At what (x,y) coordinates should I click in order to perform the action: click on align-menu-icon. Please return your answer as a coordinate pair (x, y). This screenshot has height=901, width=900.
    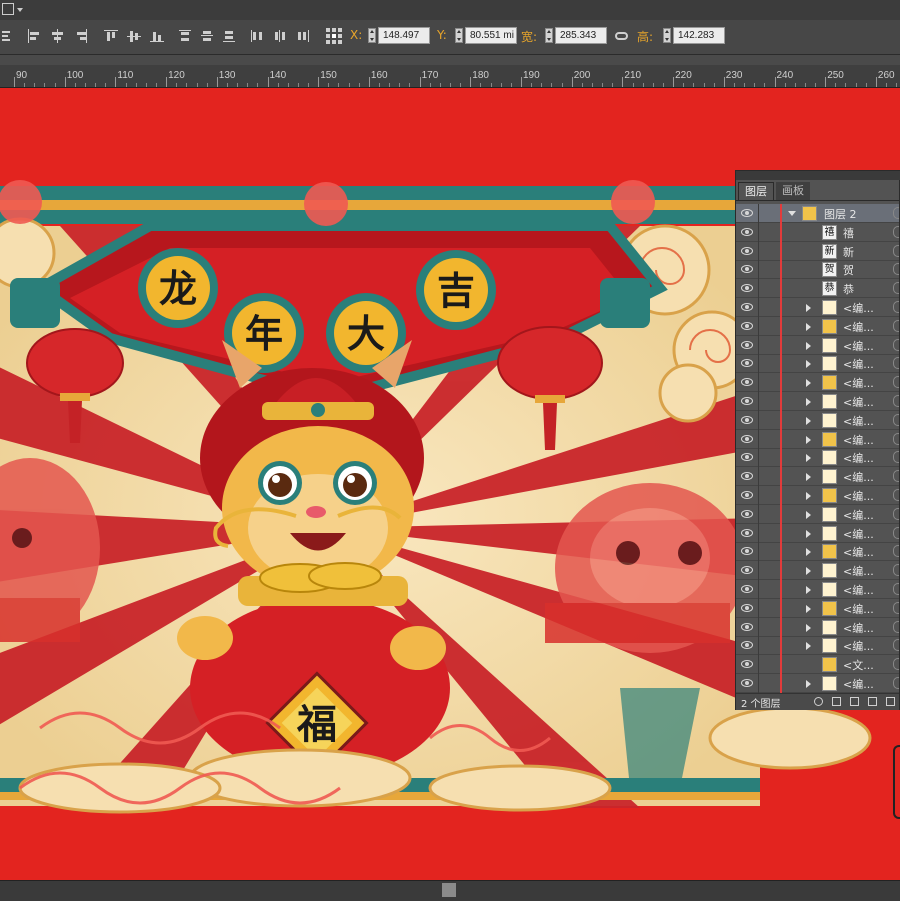
    Looking at the image, I should click on (7, 36).